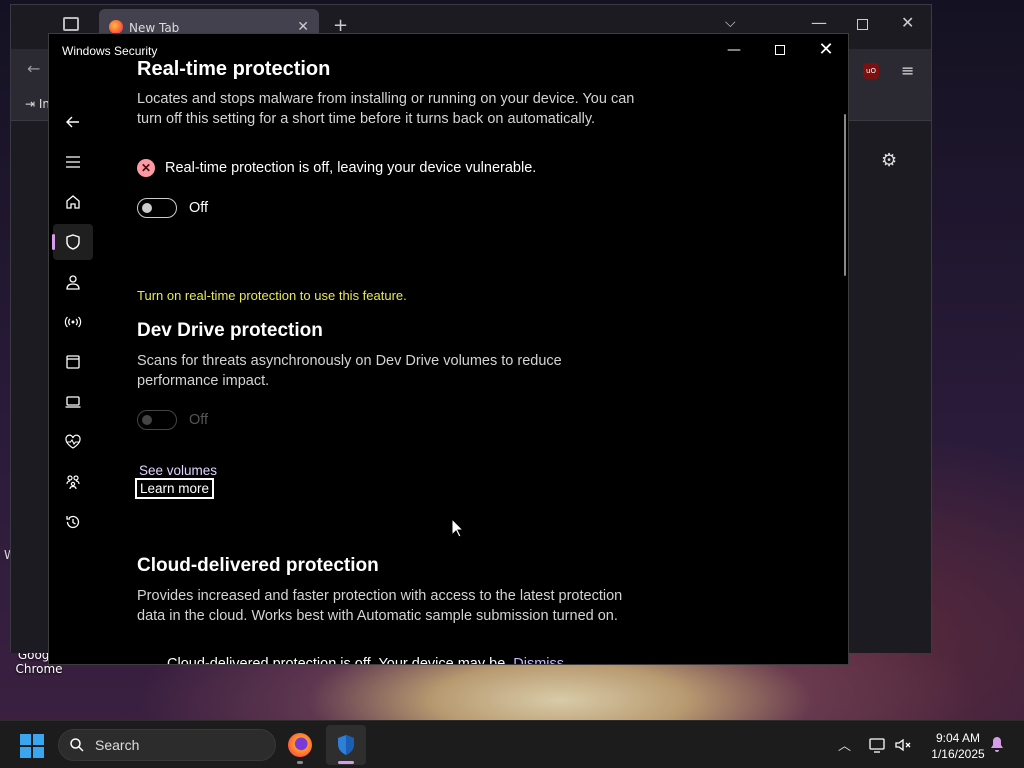  What do you see at coordinates (116, 27) in the screenshot?
I see `firefox-favicon-icon` at bounding box center [116, 27].